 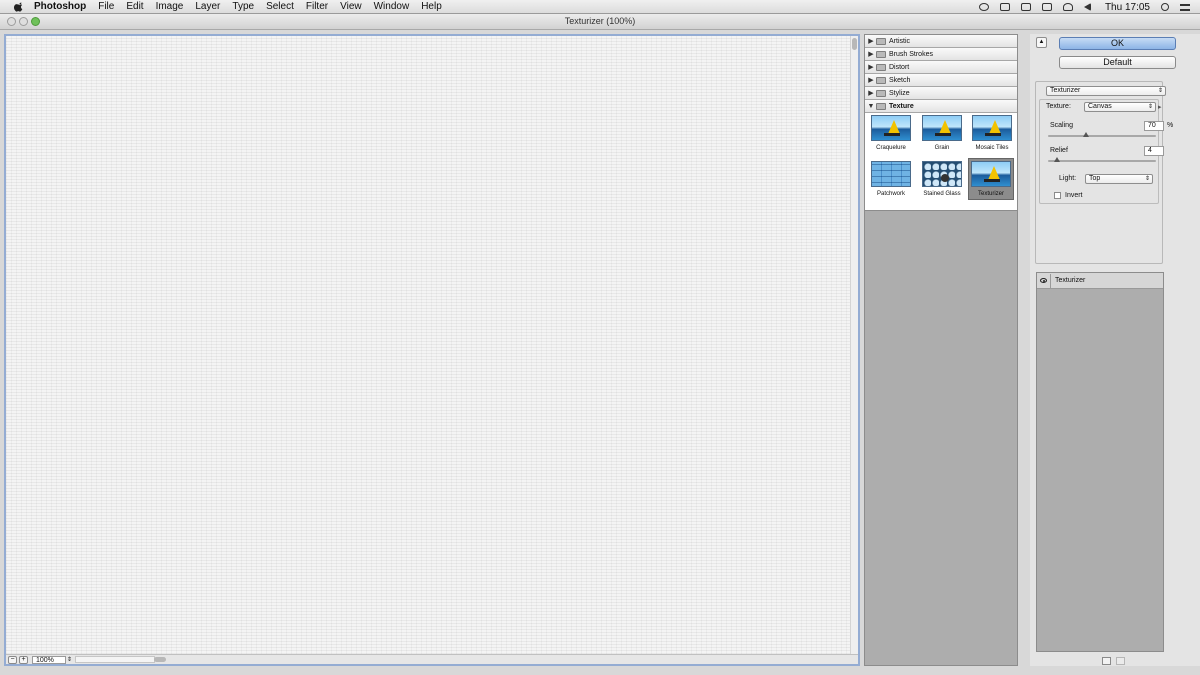 I want to click on filter-thumb-label: Grain, so click(x=942, y=148).